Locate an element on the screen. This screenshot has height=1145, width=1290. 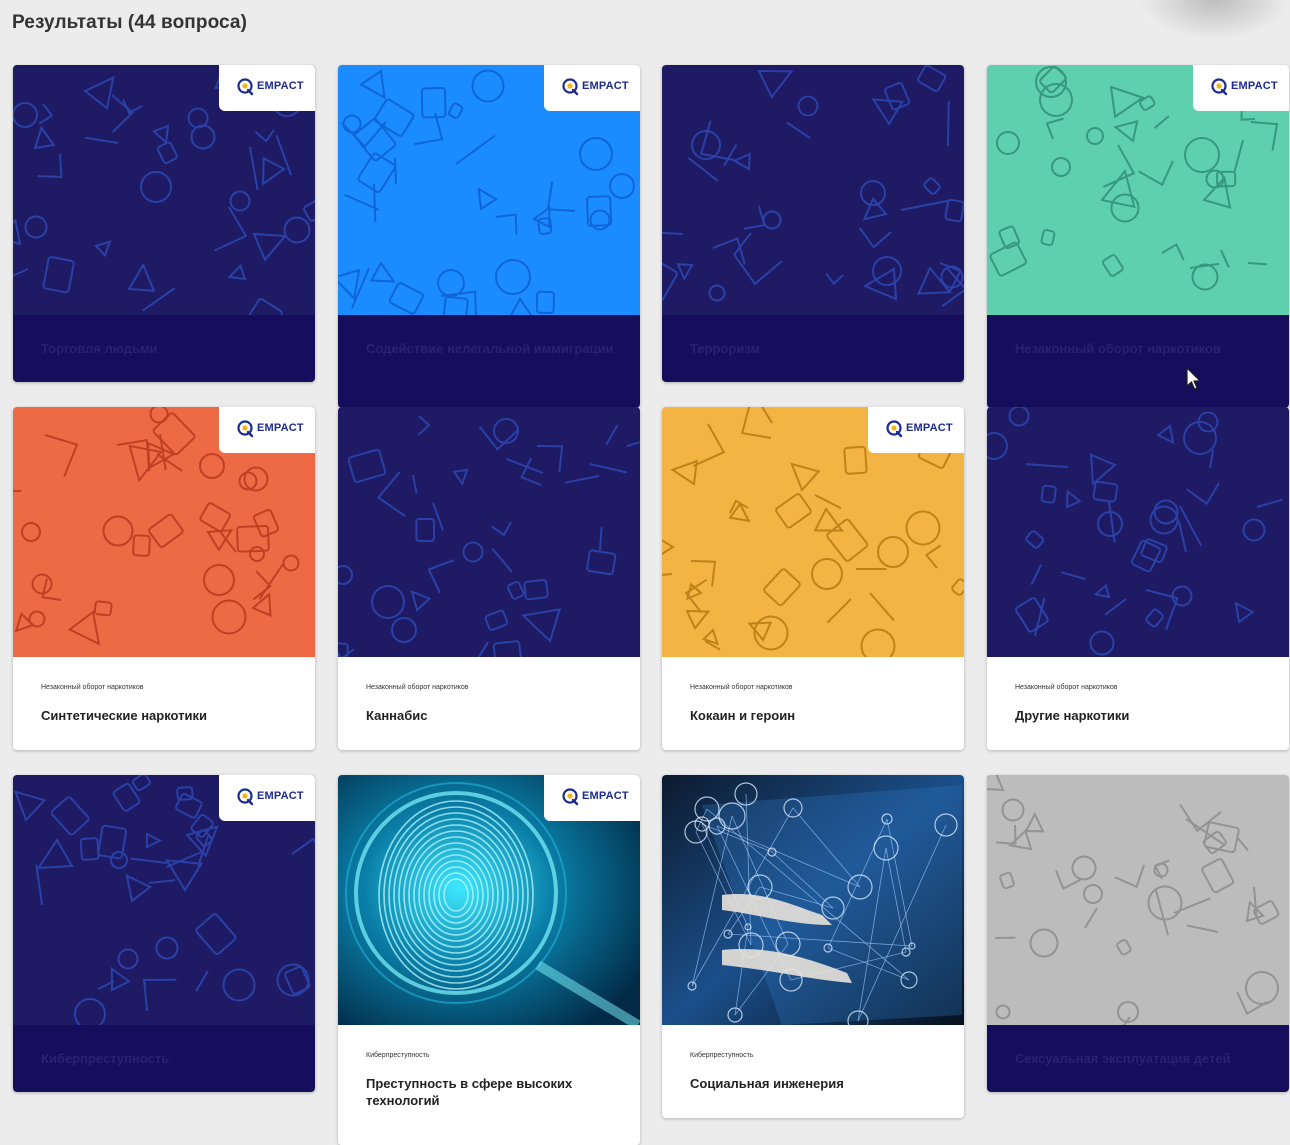
result-card: Незаконный оборот наркотиков Каннабис is located at coordinates (489, 578).